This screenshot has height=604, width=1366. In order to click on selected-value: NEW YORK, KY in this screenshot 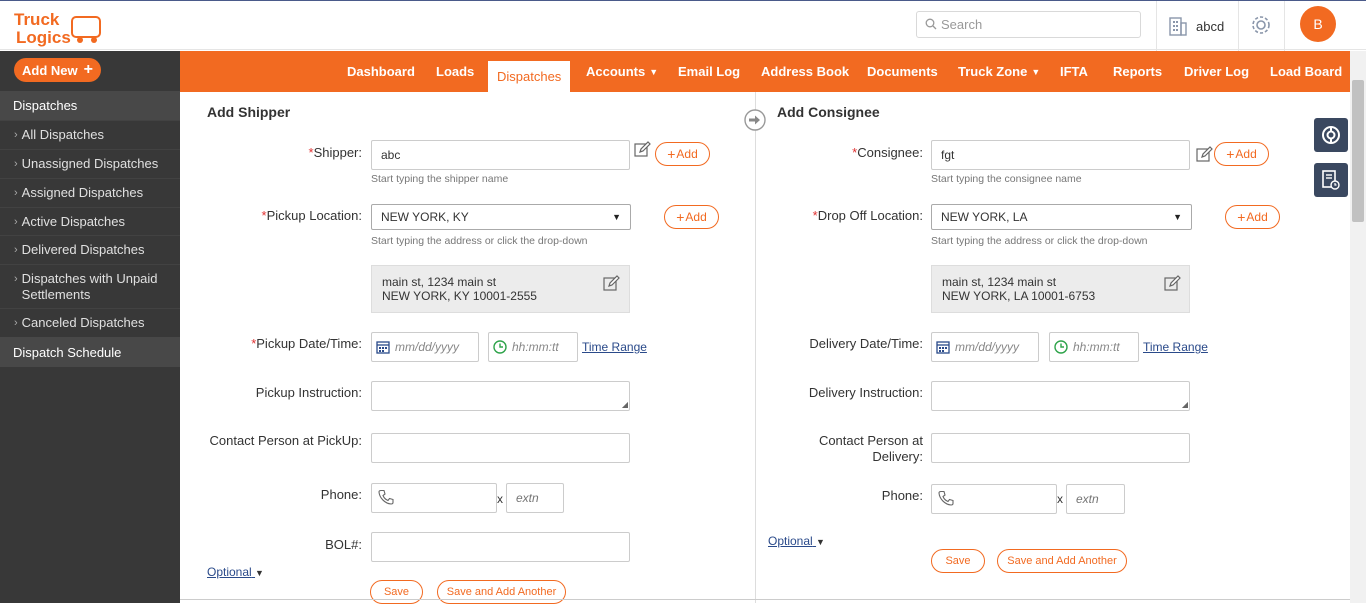, I will do `click(425, 217)`.